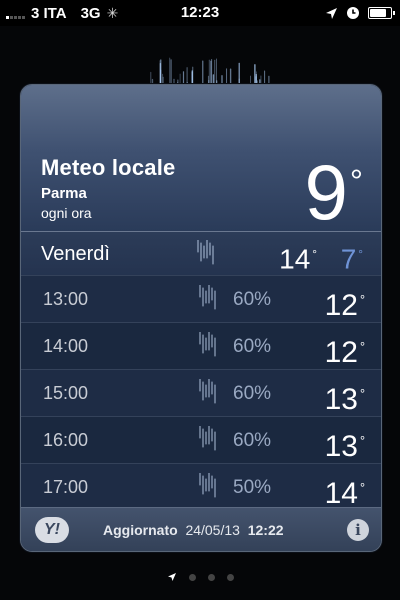 The width and height of the screenshot is (400, 600). I want to click on updated-time: 12:22, so click(265, 530).